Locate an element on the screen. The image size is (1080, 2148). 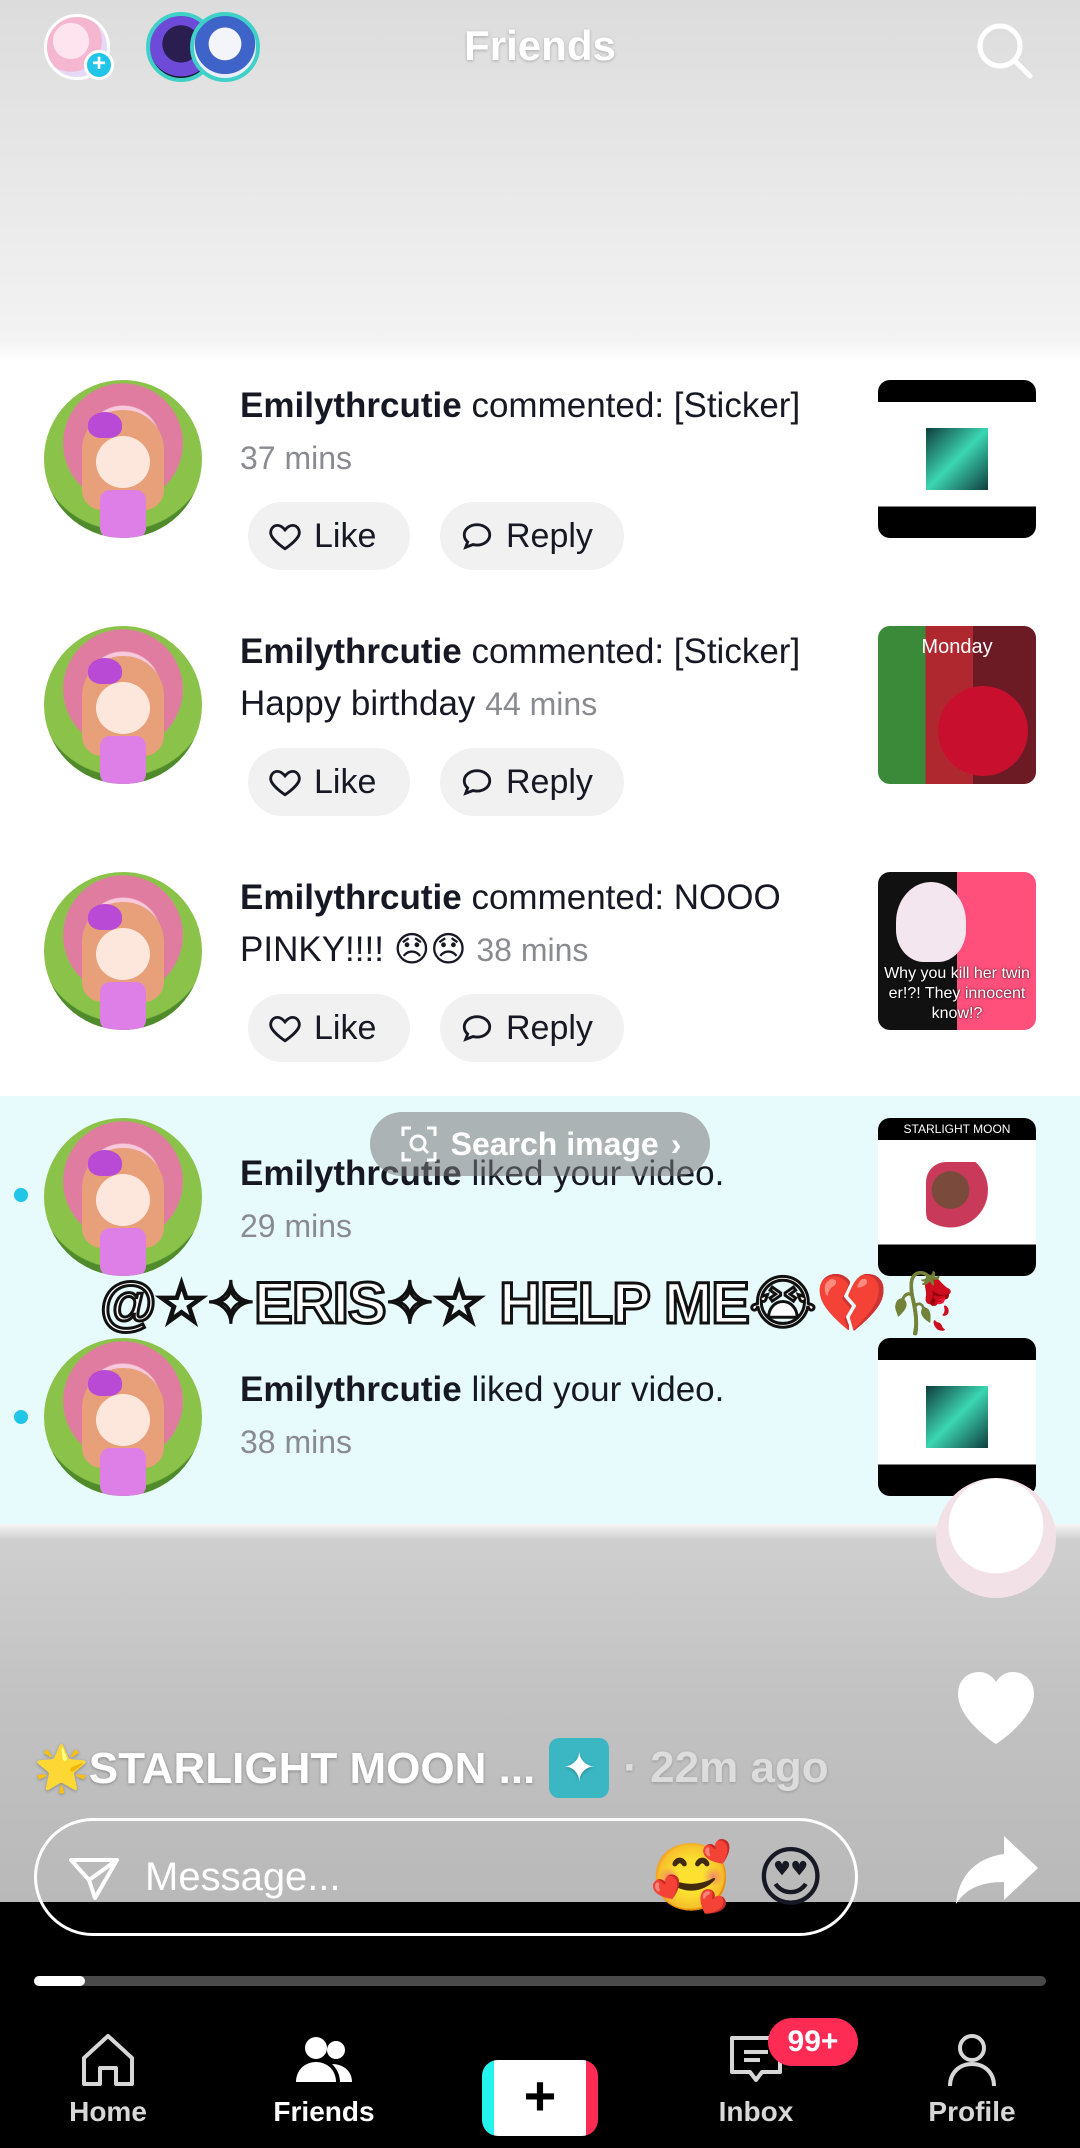
profile-icon is located at coordinates (972, 2060).